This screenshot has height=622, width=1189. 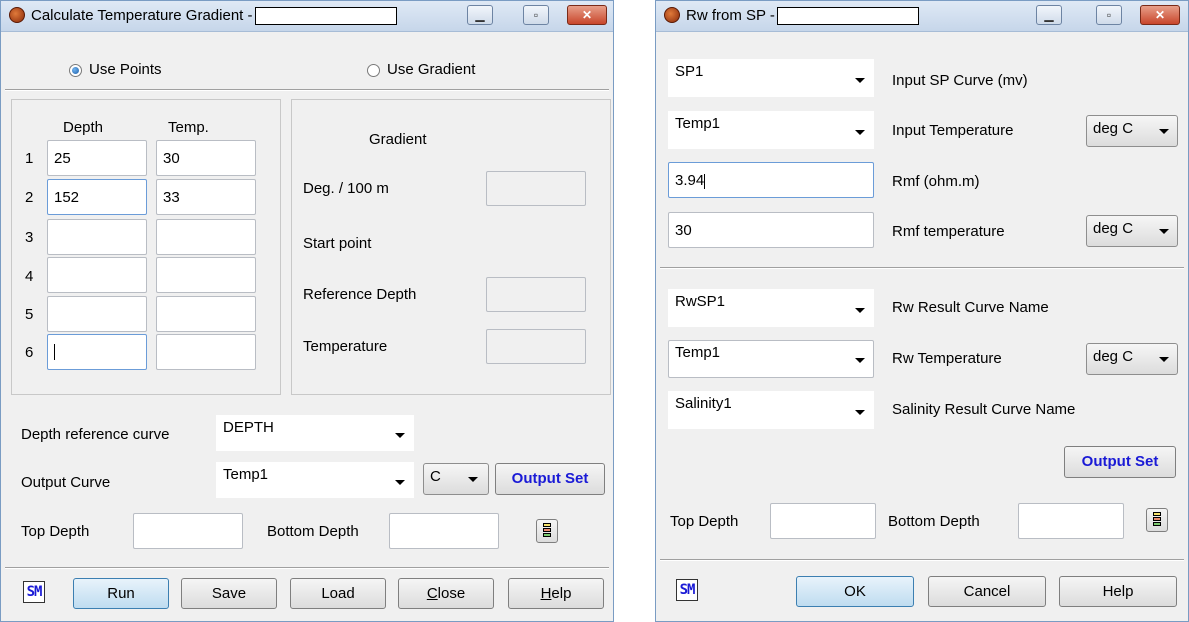 I want to click on row-number: 1, so click(x=29, y=158).